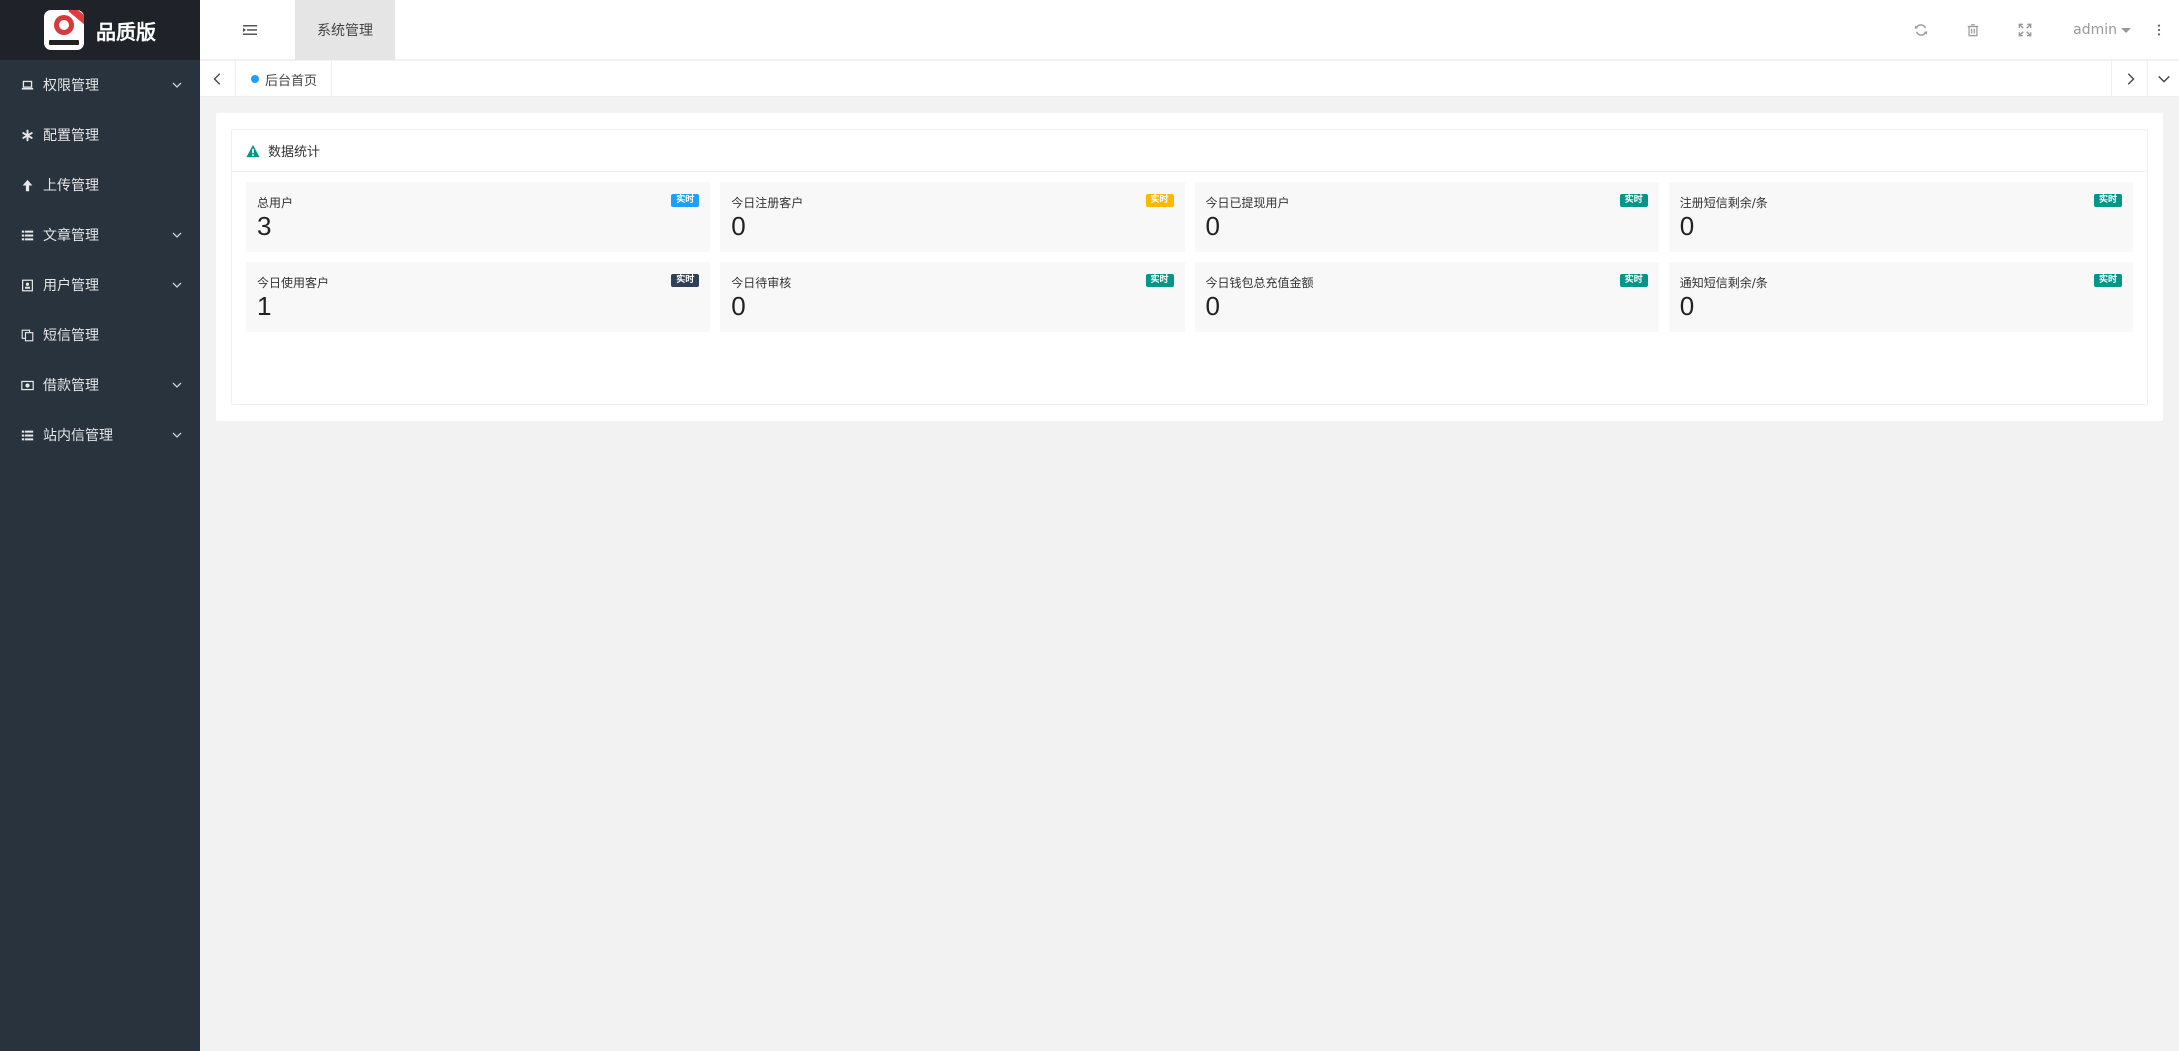 Image resolution: width=2179 pixels, height=1051 pixels. I want to click on refresh-icon, so click(1921, 30).